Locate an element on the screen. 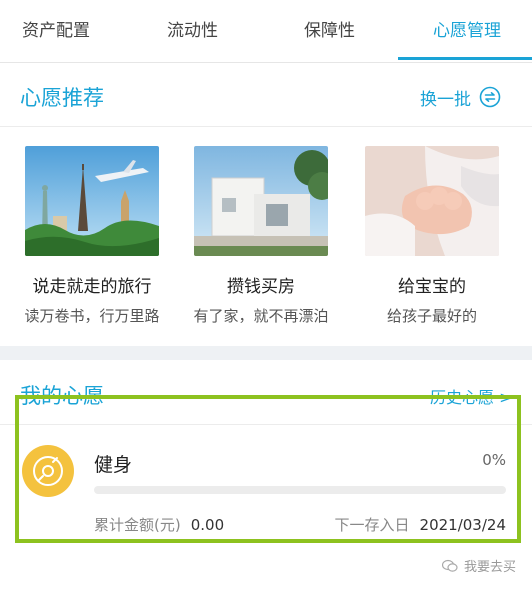  baby-image is located at coordinates (432, 201).